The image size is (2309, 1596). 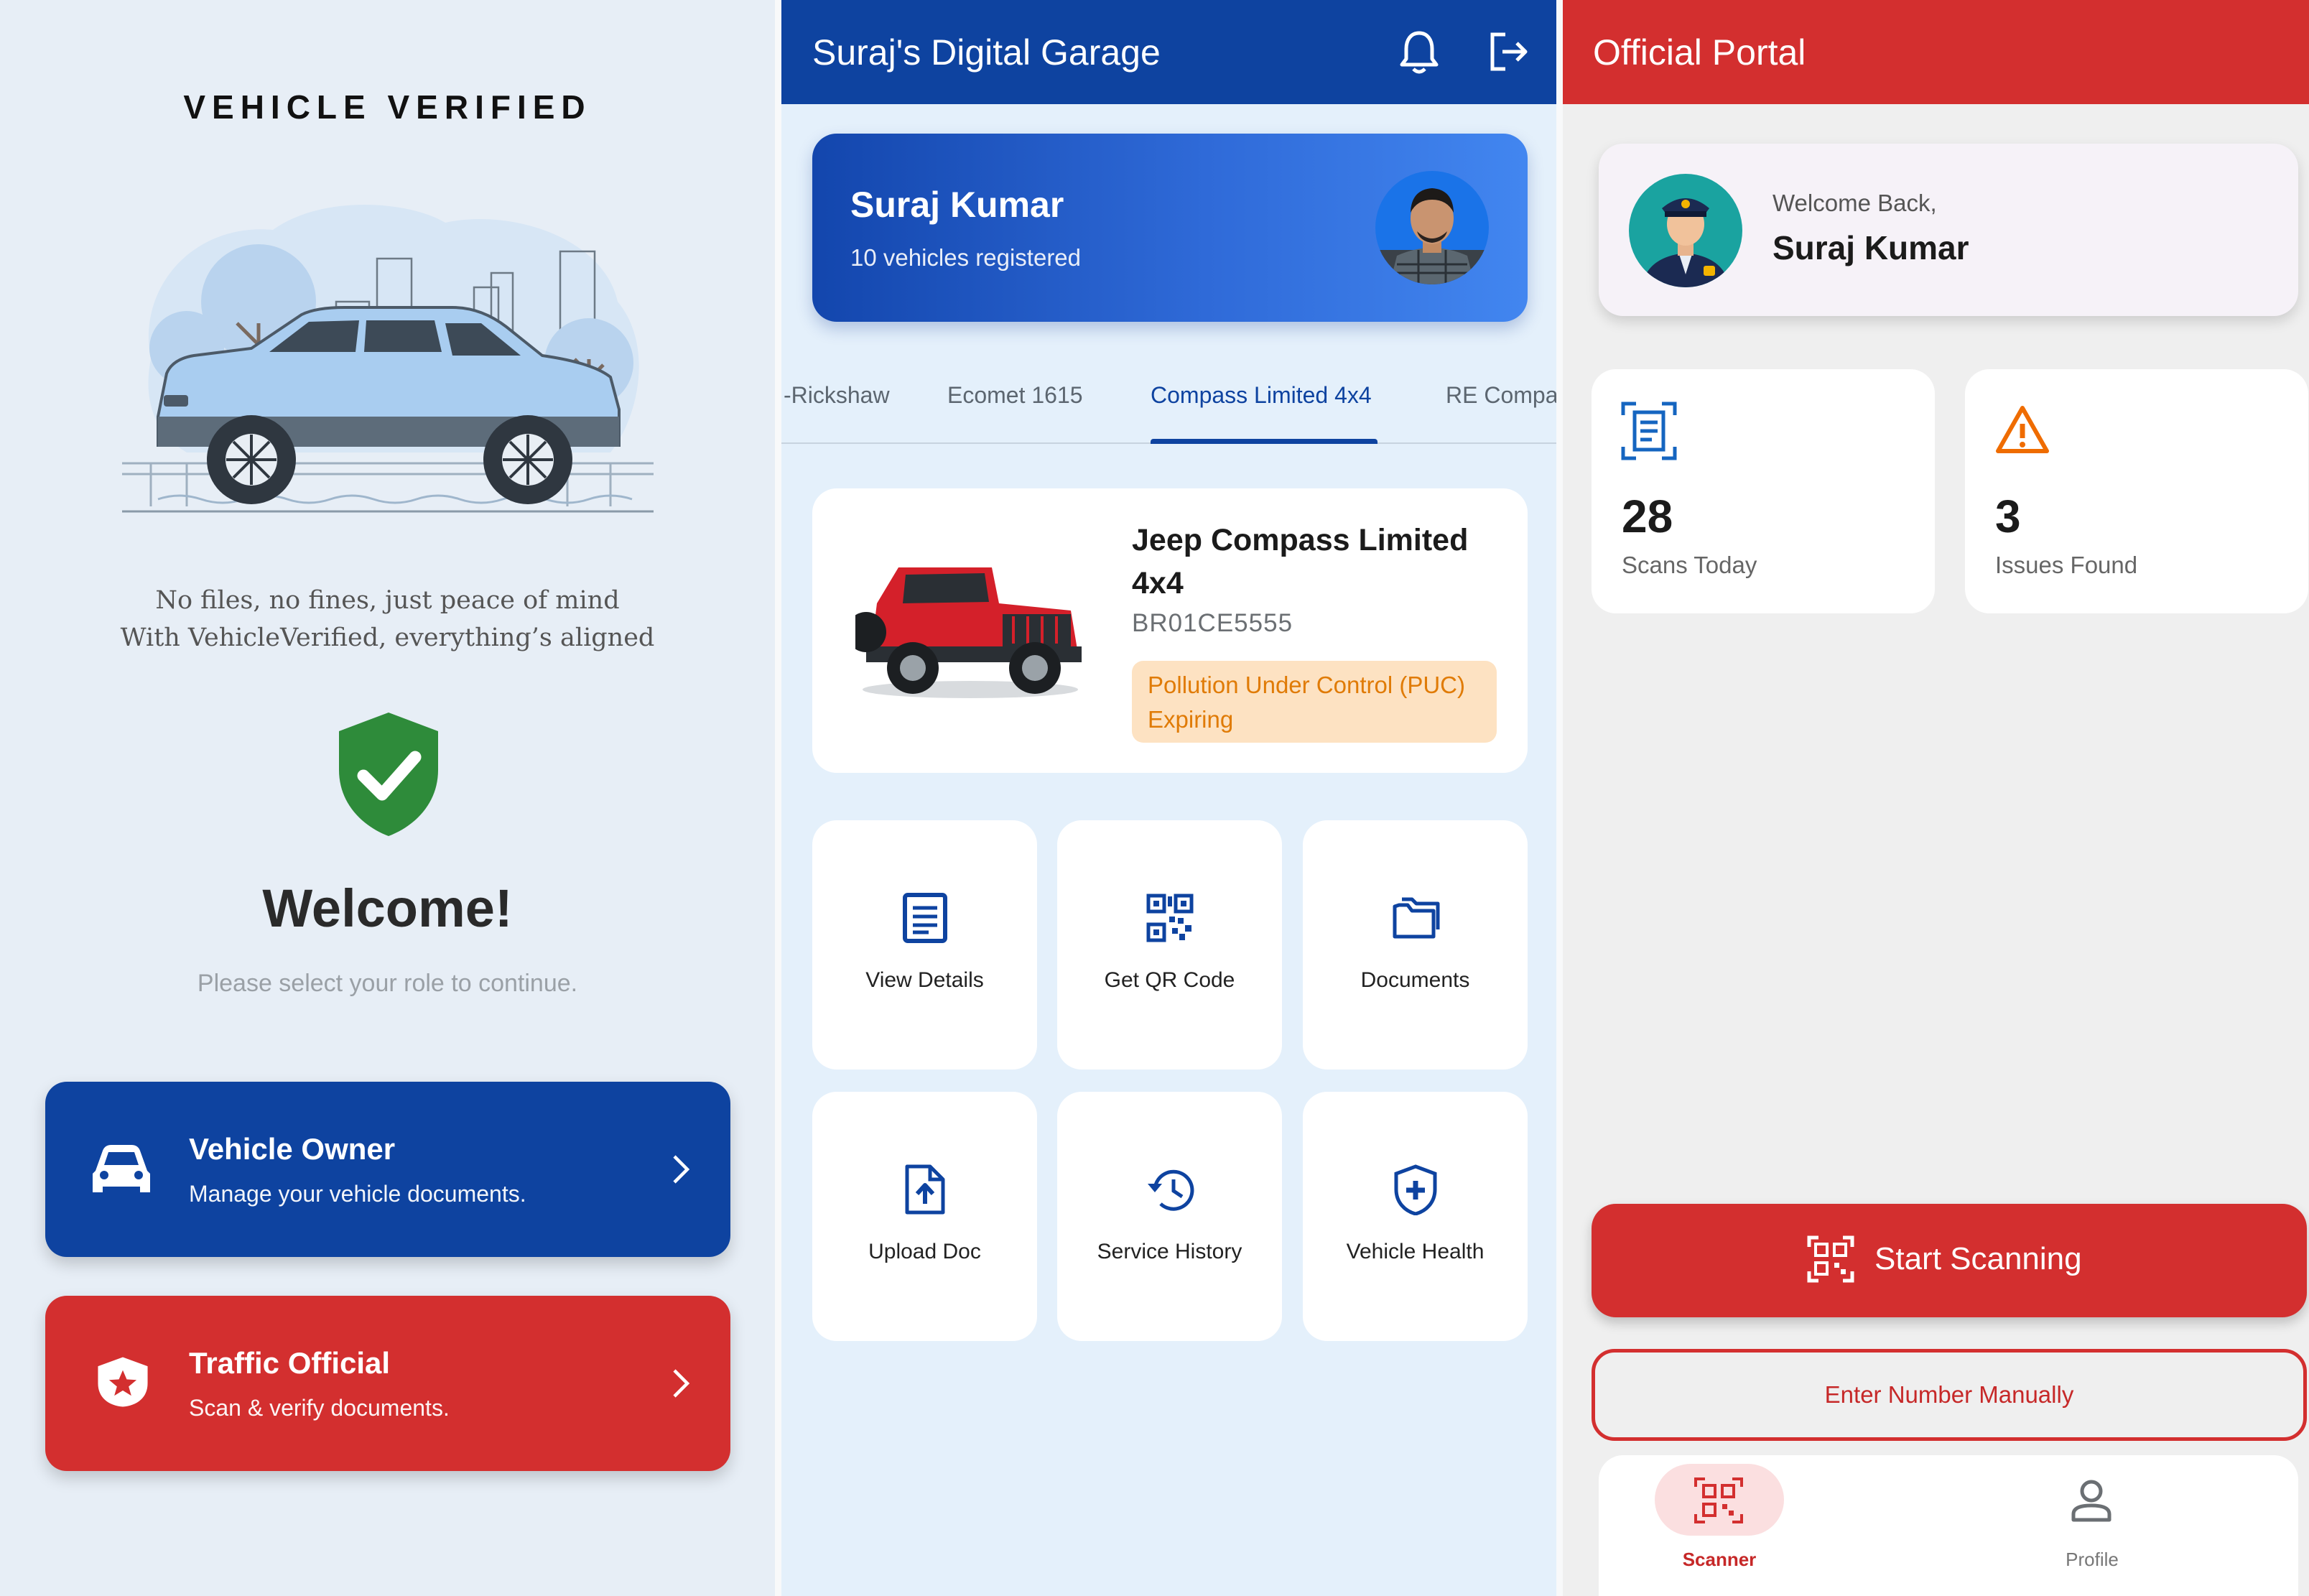 What do you see at coordinates (1169, 1251) in the screenshot?
I see `tile-label: Service History` at bounding box center [1169, 1251].